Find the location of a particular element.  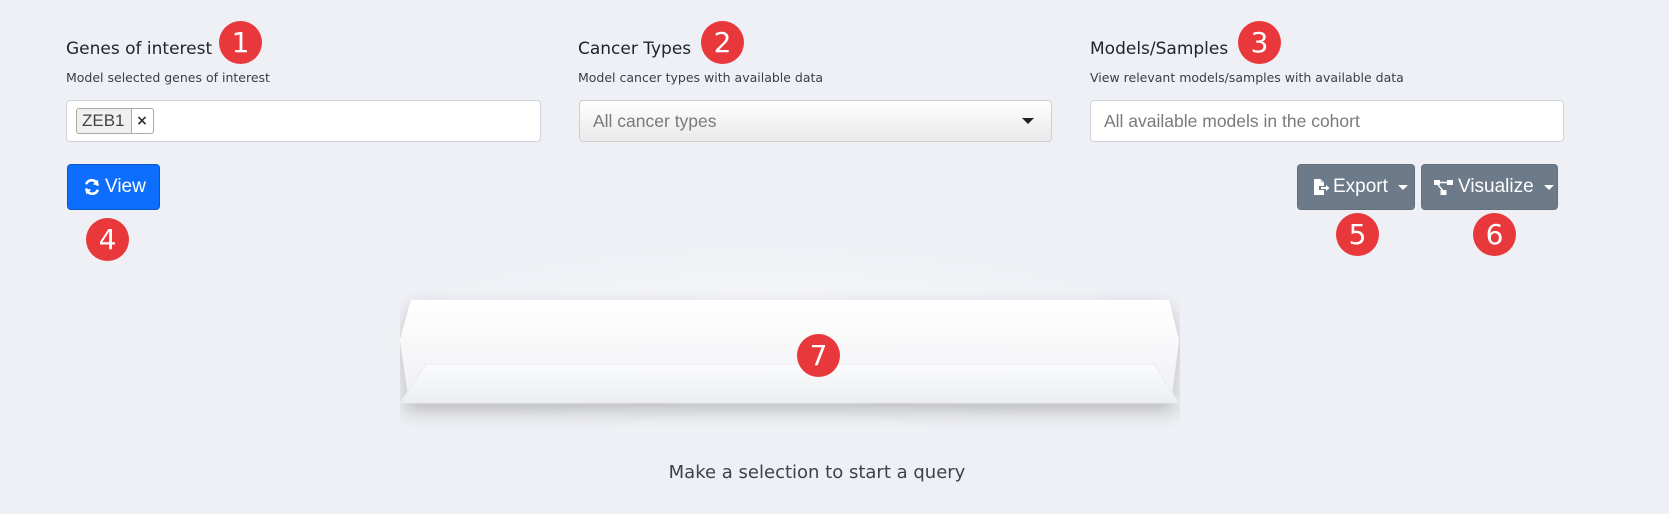

visualize-button-label: Visualize is located at coordinates (1496, 186).